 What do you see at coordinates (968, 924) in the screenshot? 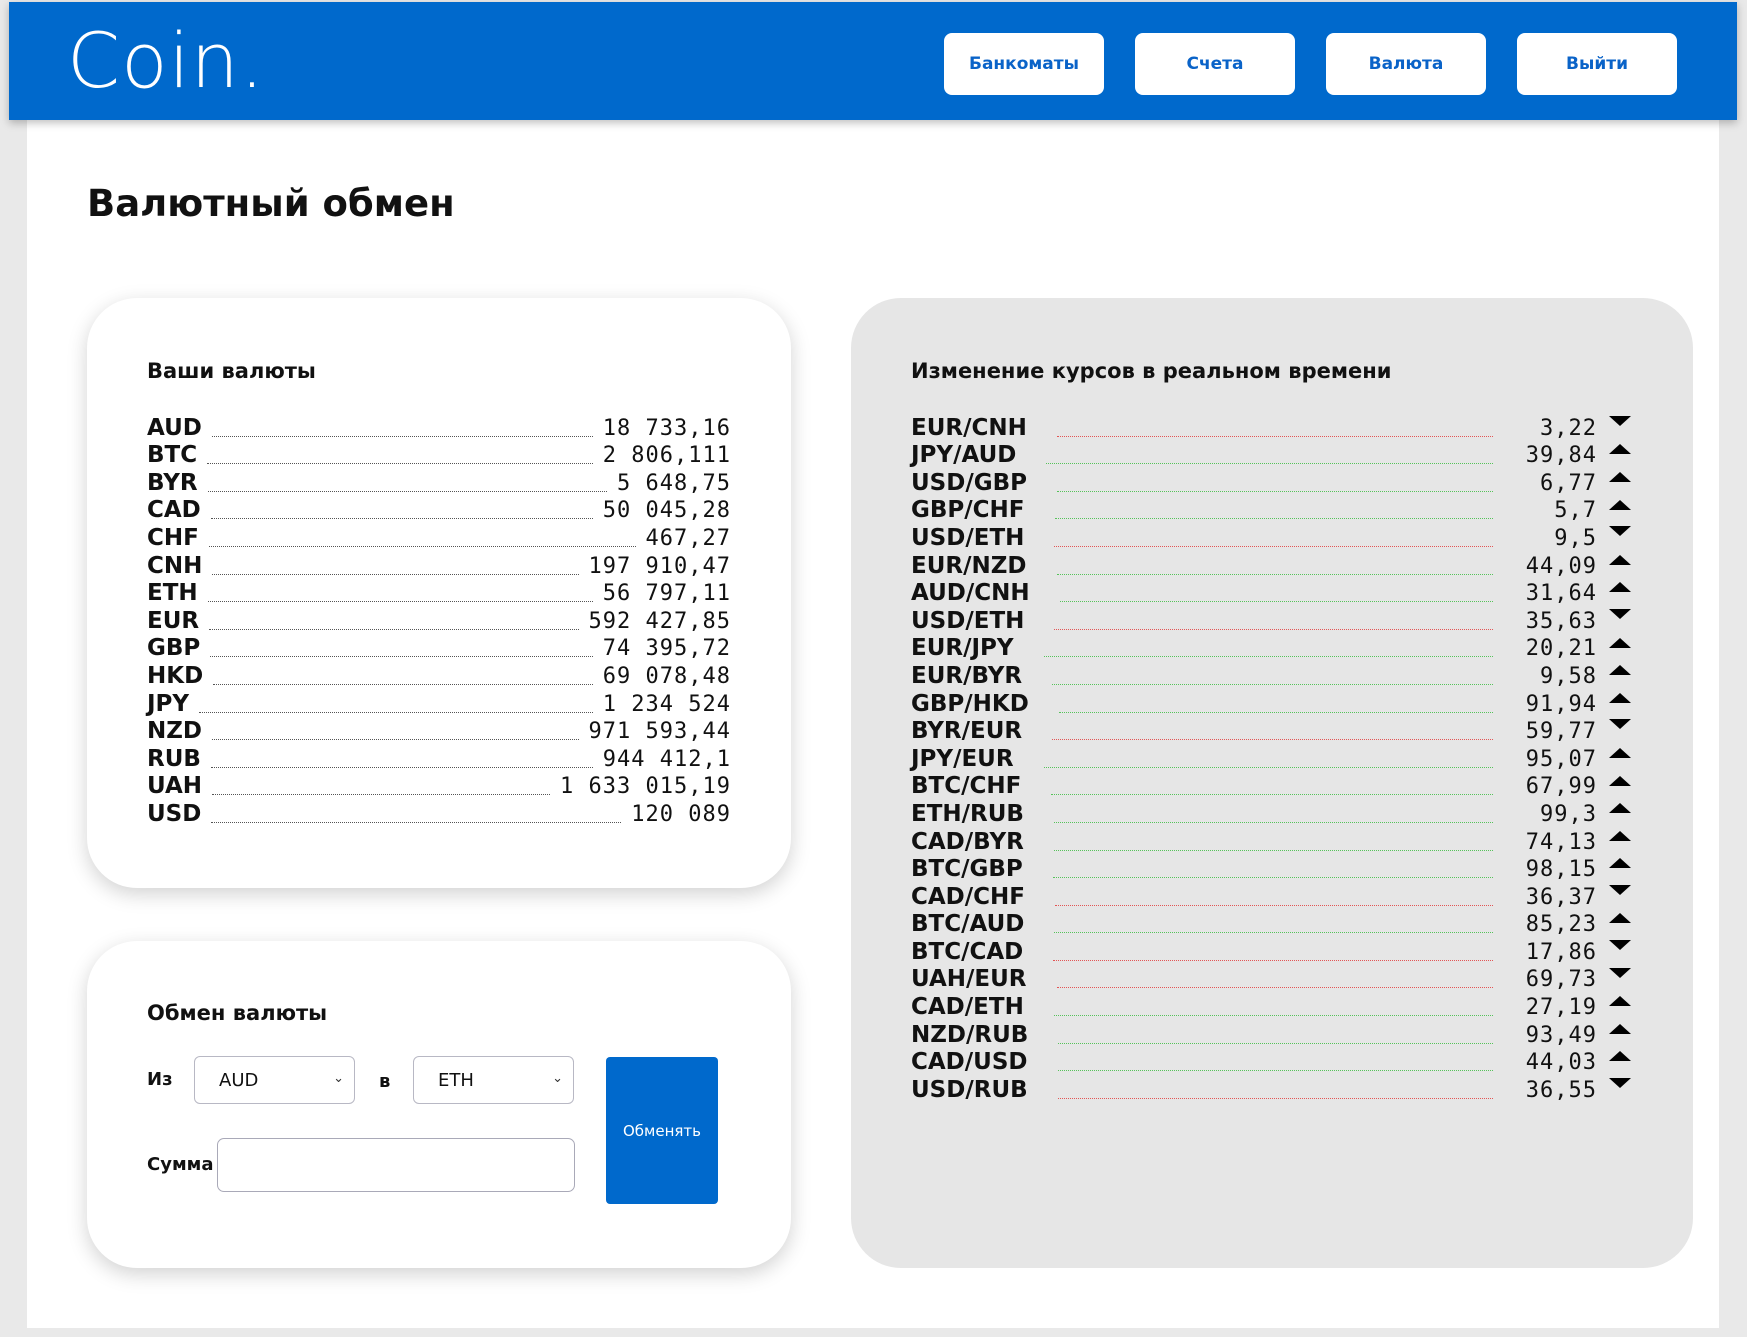
I see `currency-pair: BTC/AUD` at bounding box center [968, 924].